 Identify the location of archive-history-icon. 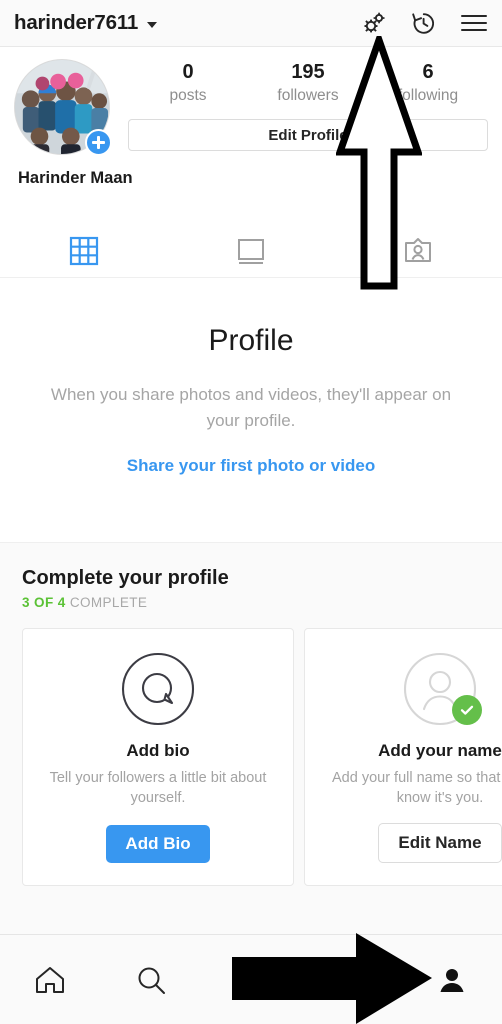
(423, 23).